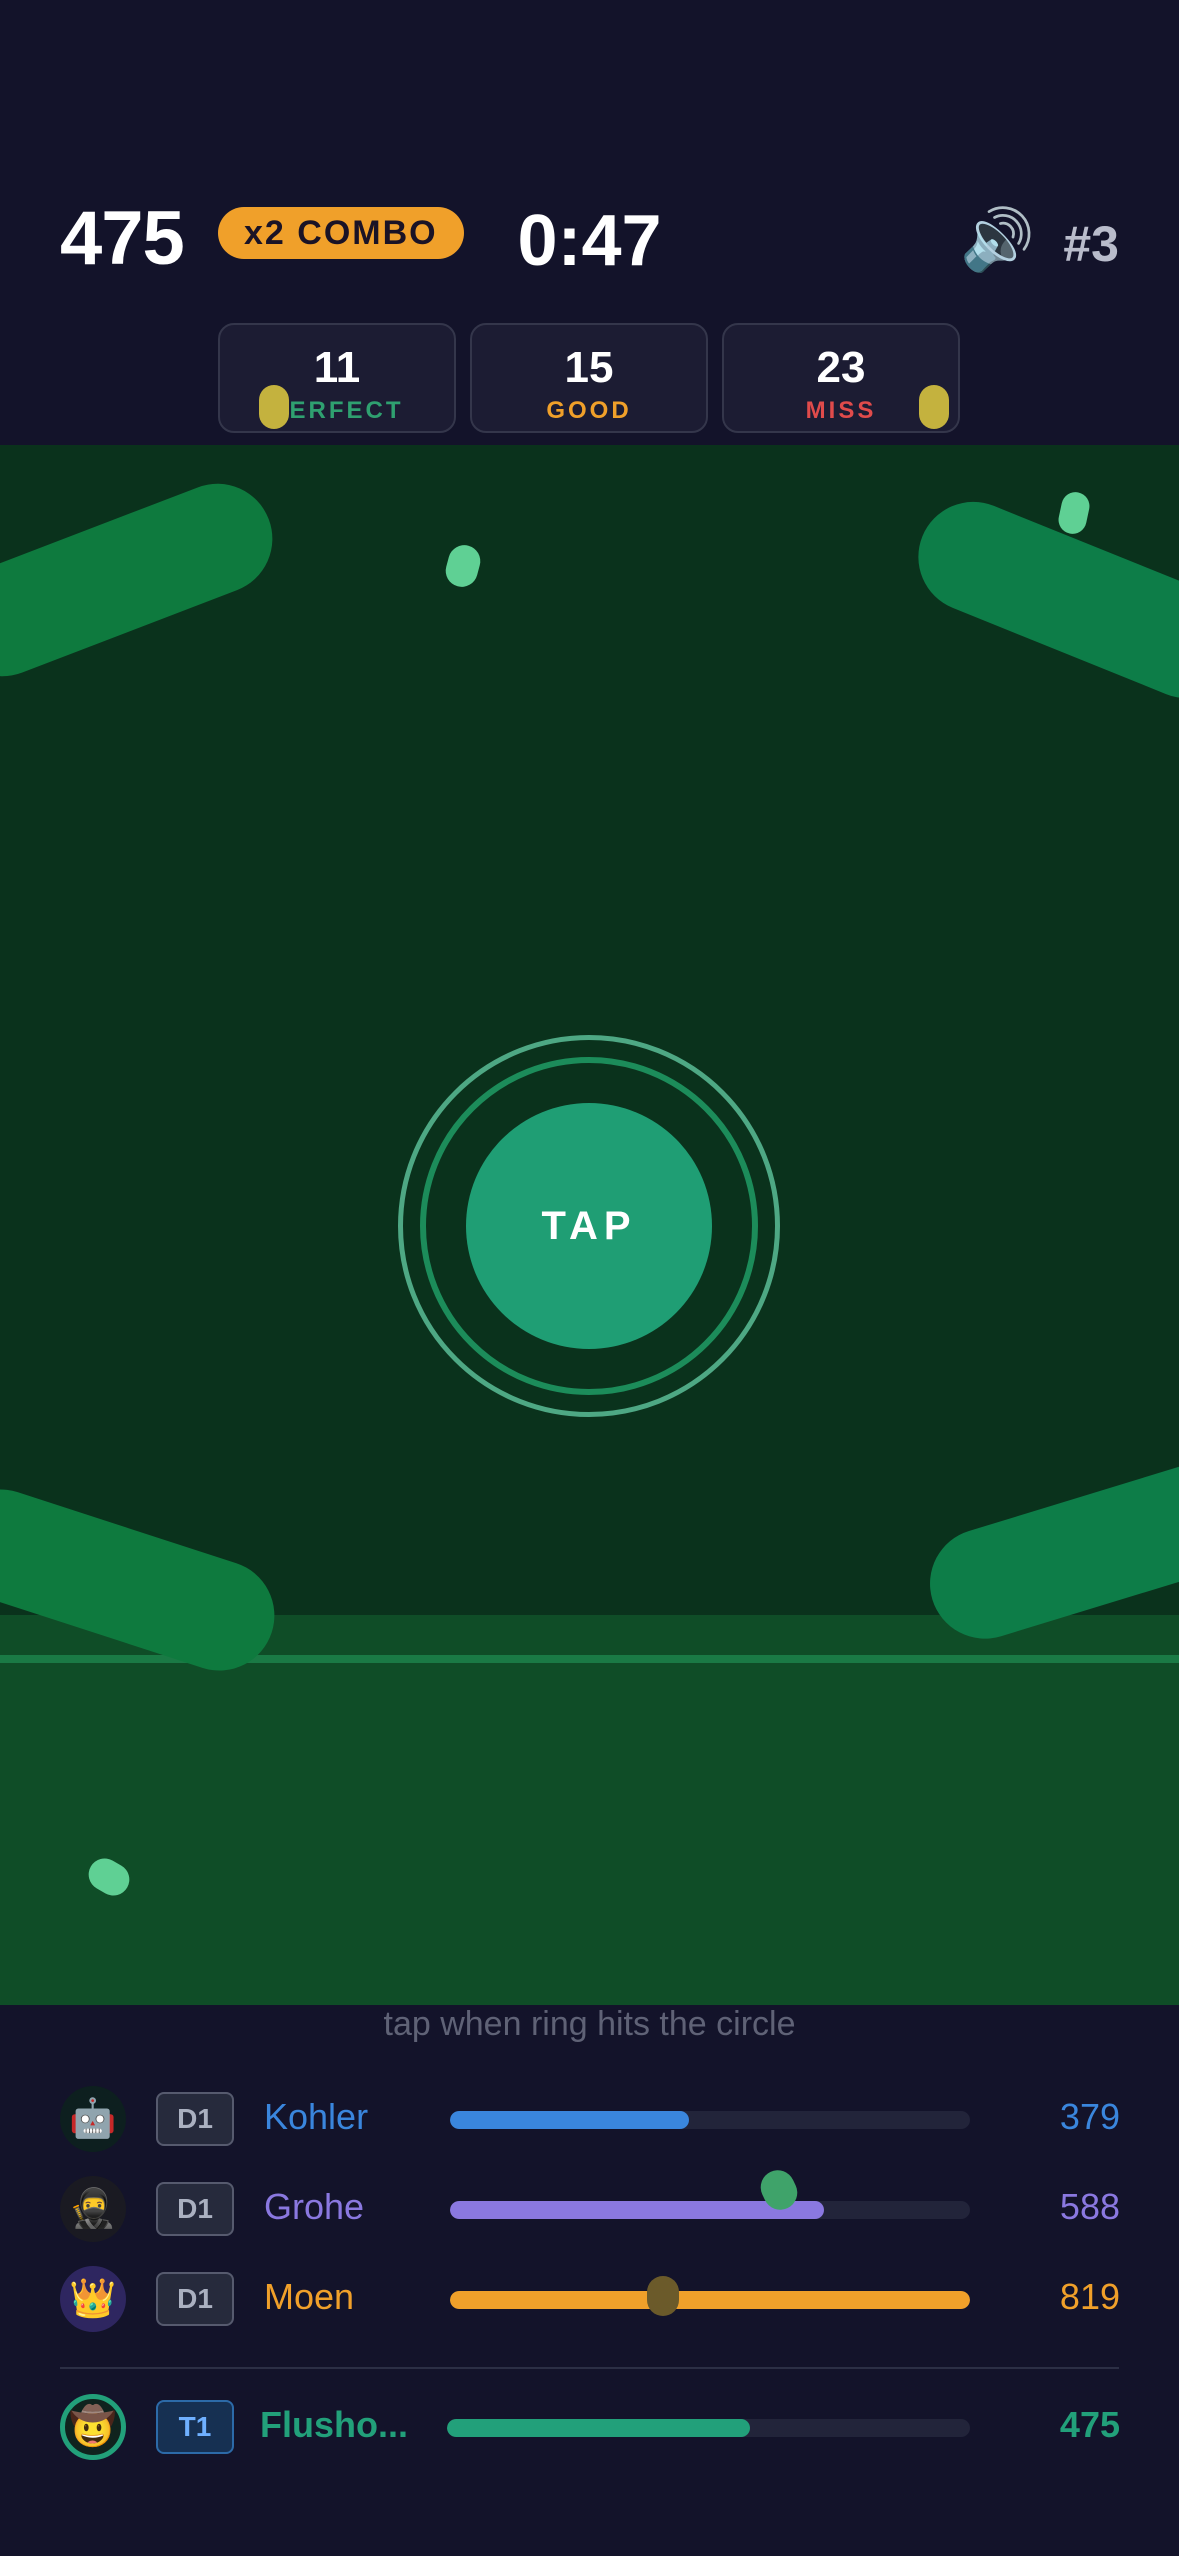 Image resolution: width=1179 pixels, height=2556 pixels. Describe the element at coordinates (841, 367) in the screenshot. I see `stat-miss-value: 23` at that location.